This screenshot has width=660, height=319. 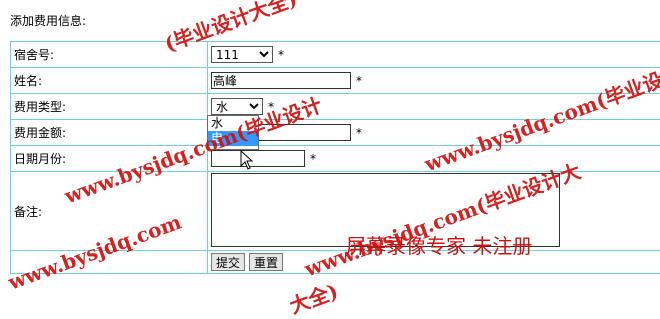 What do you see at coordinates (109, 211) in the screenshot?
I see `remark-label: 备注:` at bounding box center [109, 211].